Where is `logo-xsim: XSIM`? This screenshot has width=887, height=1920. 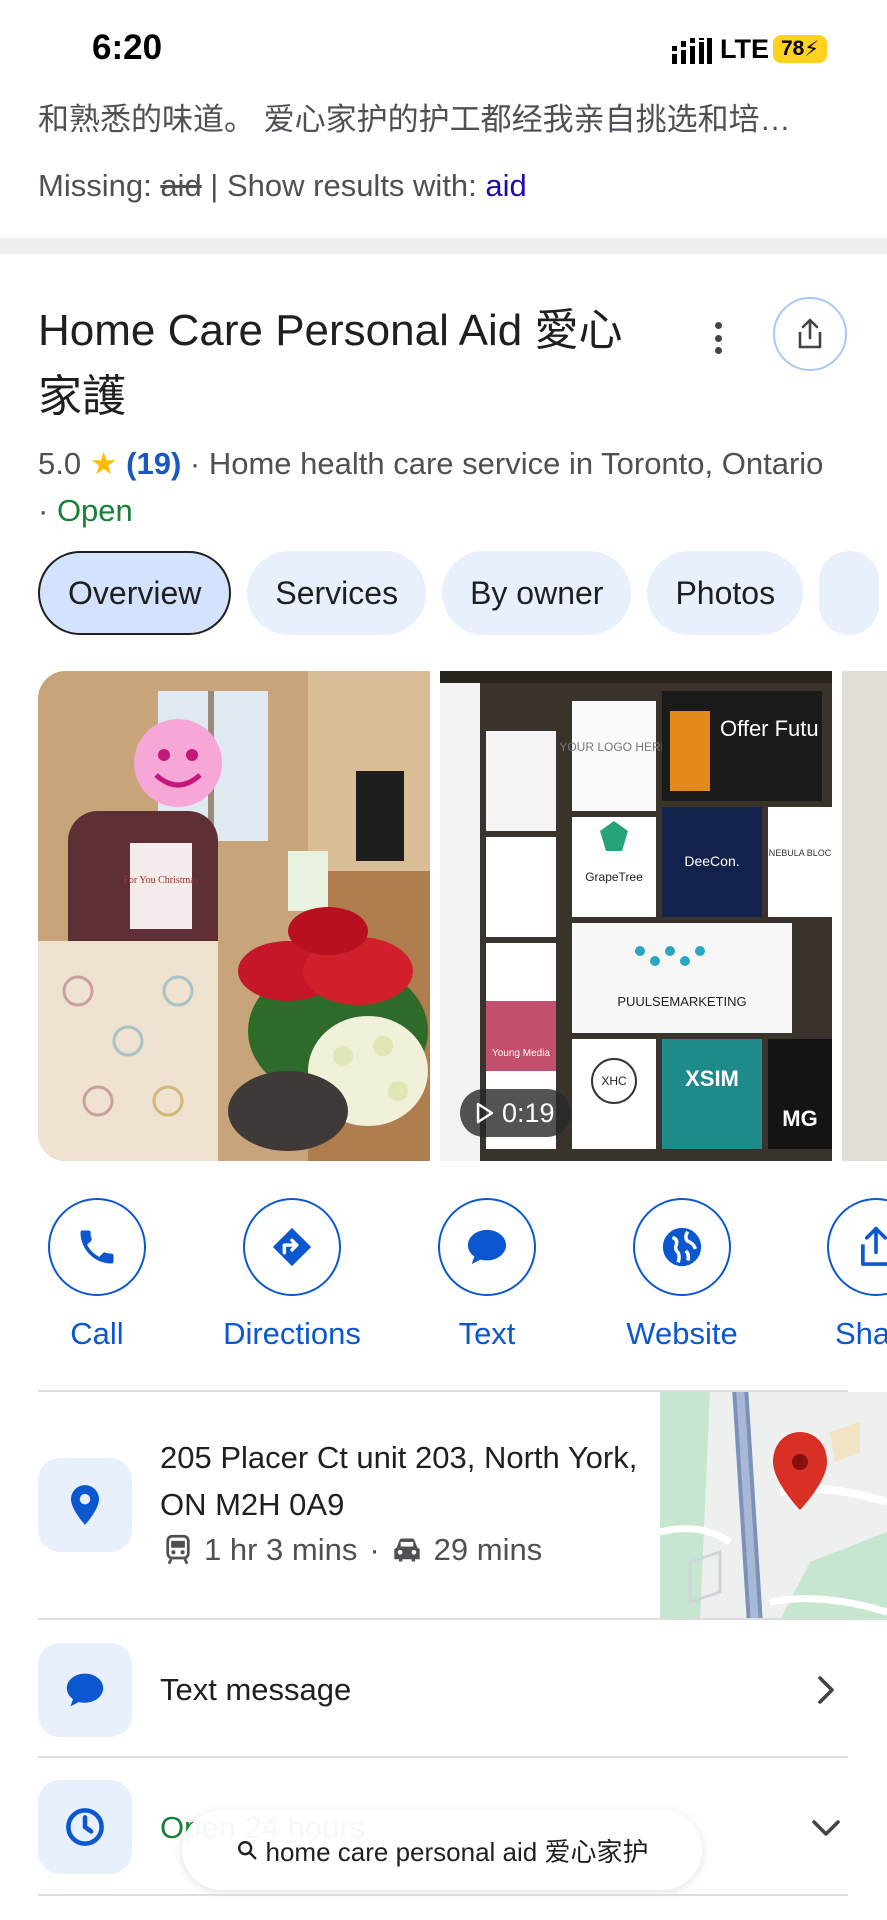 logo-xsim: XSIM is located at coordinates (712, 1078).